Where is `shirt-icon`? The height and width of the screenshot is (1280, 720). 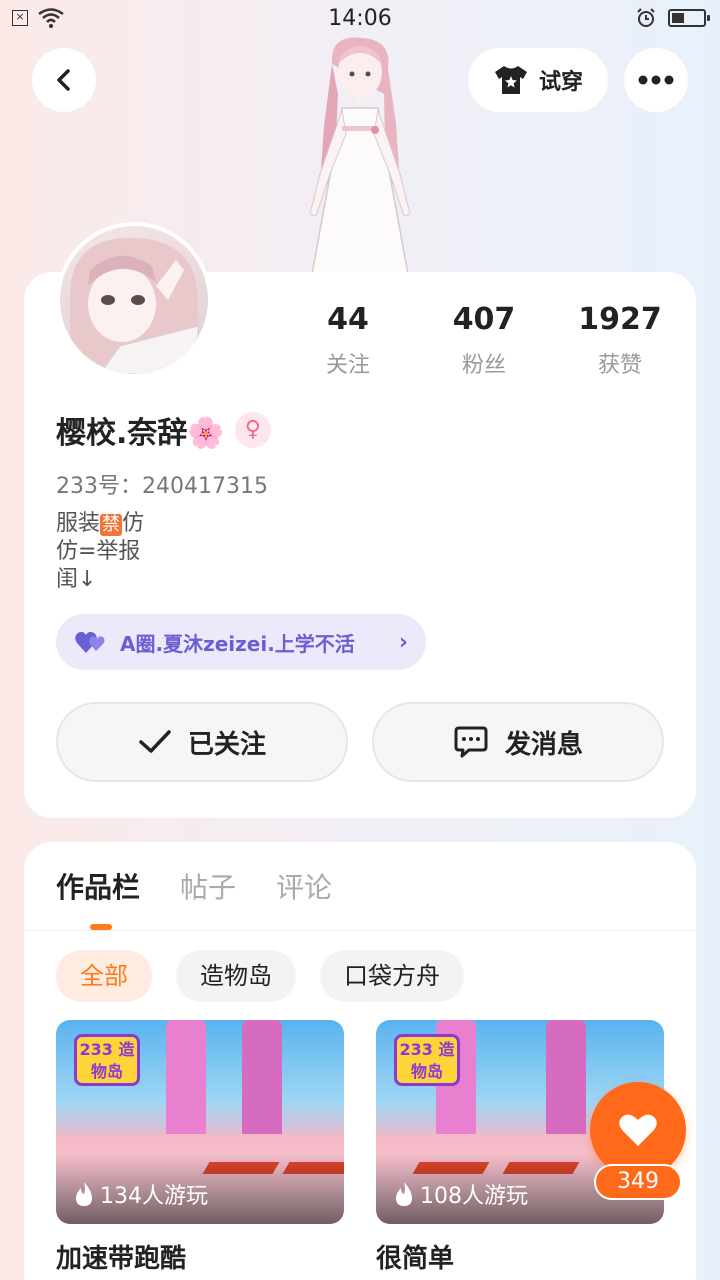
shirt-icon is located at coordinates (510, 80).